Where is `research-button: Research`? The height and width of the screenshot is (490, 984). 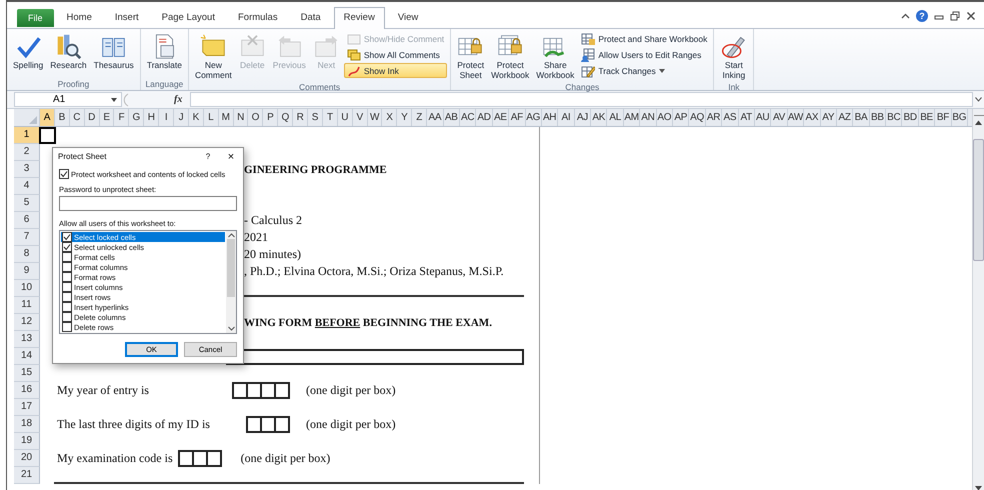 research-button: Research is located at coordinates (68, 51).